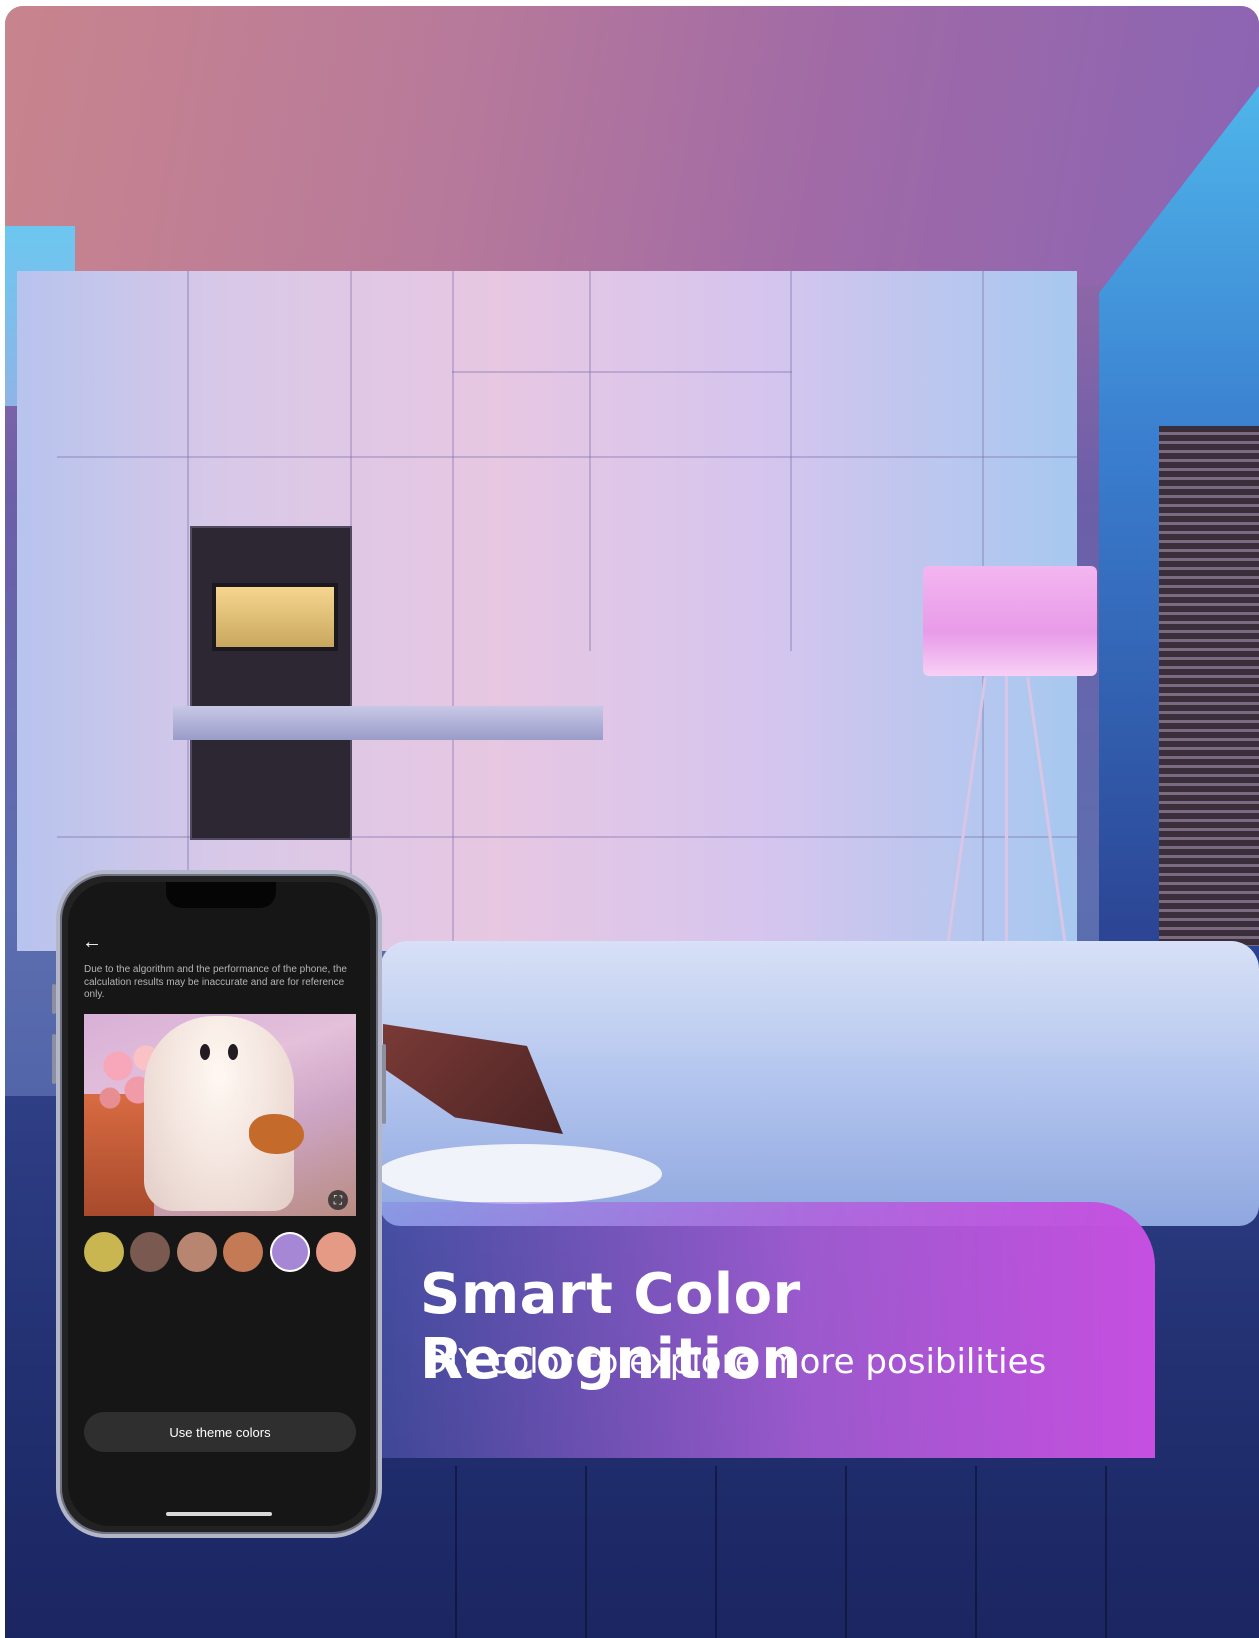 The width and height of the screenshot is (1259, 1638). Describe the element at coordinates (92, 942) in the screenshot. I see `arrow-left-icon: ←` at that location.